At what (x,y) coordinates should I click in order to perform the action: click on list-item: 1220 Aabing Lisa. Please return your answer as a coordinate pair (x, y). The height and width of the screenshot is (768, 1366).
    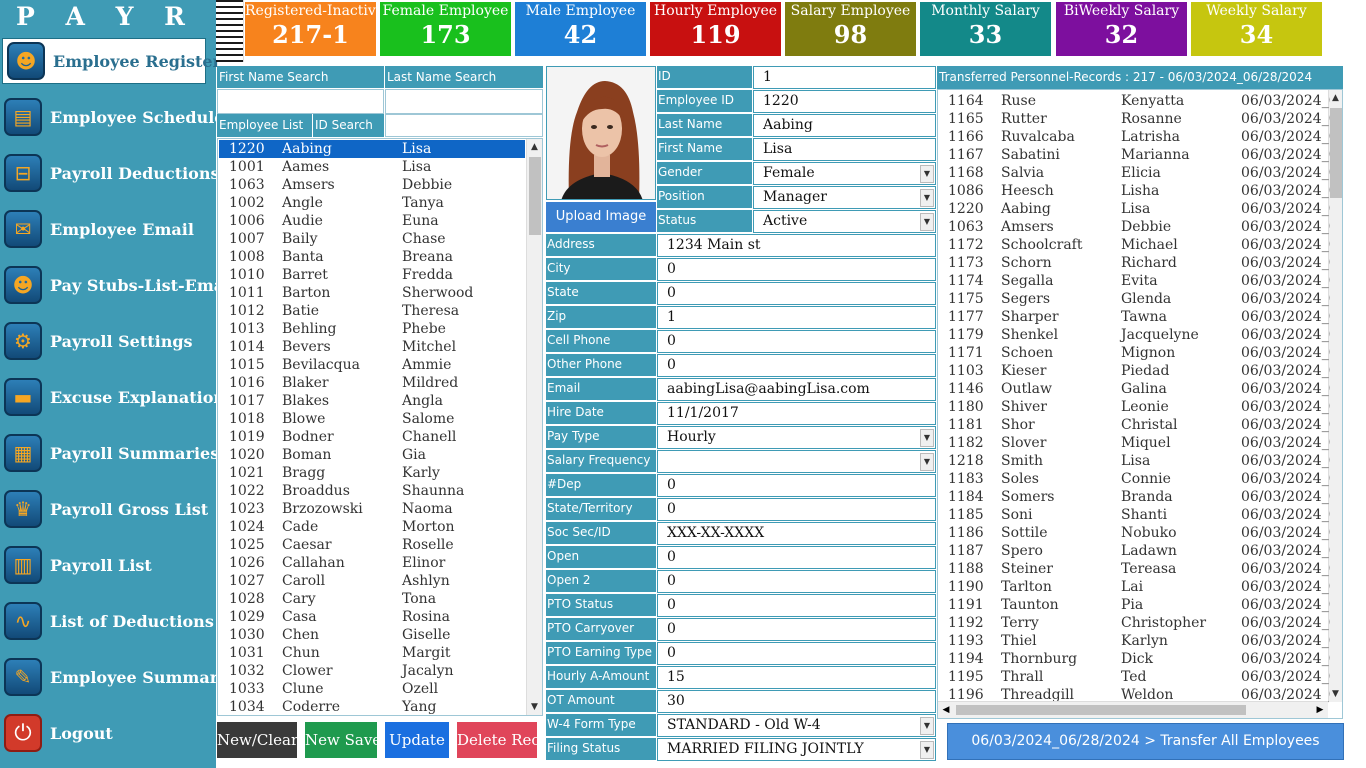
    Looking at the image, I should click on (372, 149).